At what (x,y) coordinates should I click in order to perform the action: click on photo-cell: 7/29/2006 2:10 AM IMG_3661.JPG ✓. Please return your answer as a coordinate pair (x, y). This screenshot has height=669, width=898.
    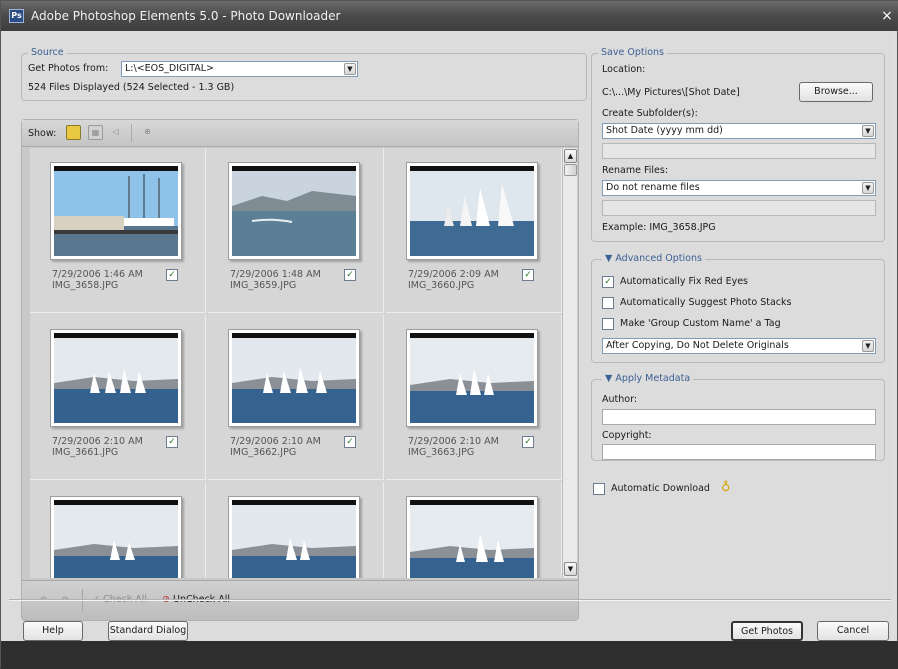
    Looking at the image, I should click on (118, 397).